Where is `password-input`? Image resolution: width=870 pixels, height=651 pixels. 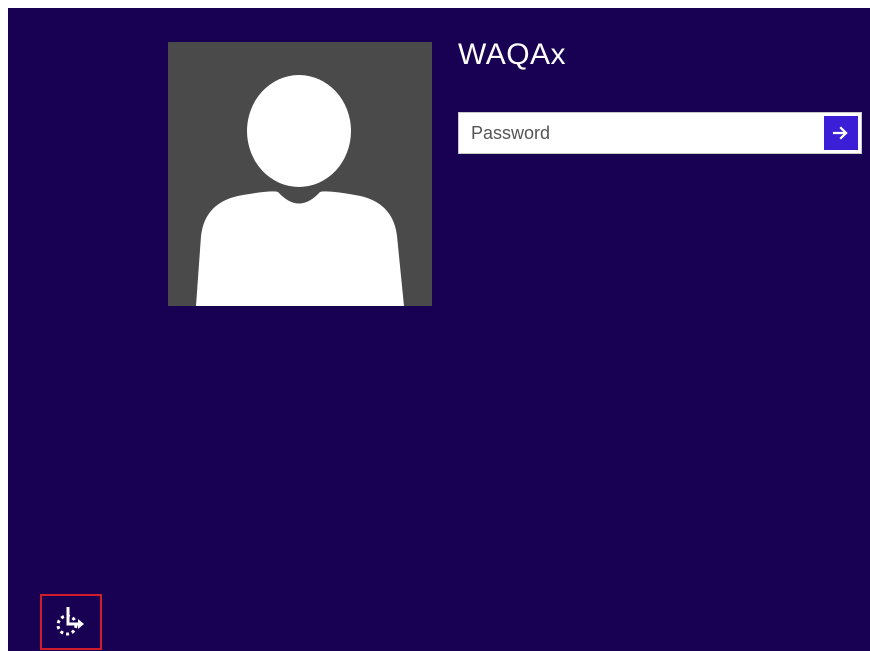
password-input is located at coordinates (639, 133).